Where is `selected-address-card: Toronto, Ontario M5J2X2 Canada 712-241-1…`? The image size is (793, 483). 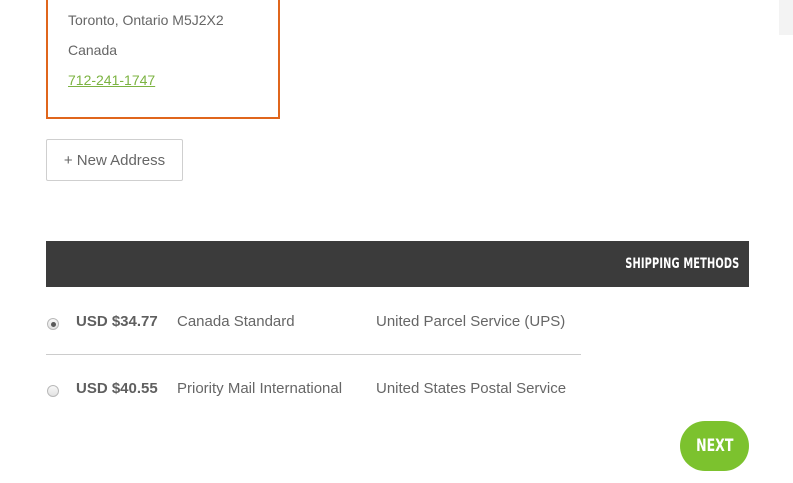 selected-address-card: Toronto, Ontario M5J2X2 Canada 712-241-1… is located at coordinates (163, 59).